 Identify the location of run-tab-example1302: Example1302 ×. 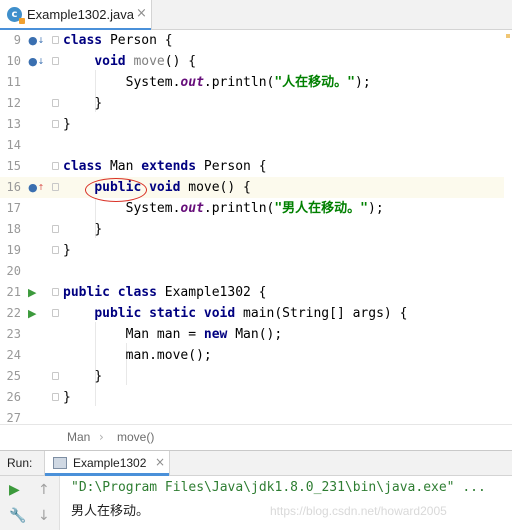
(107, 463).